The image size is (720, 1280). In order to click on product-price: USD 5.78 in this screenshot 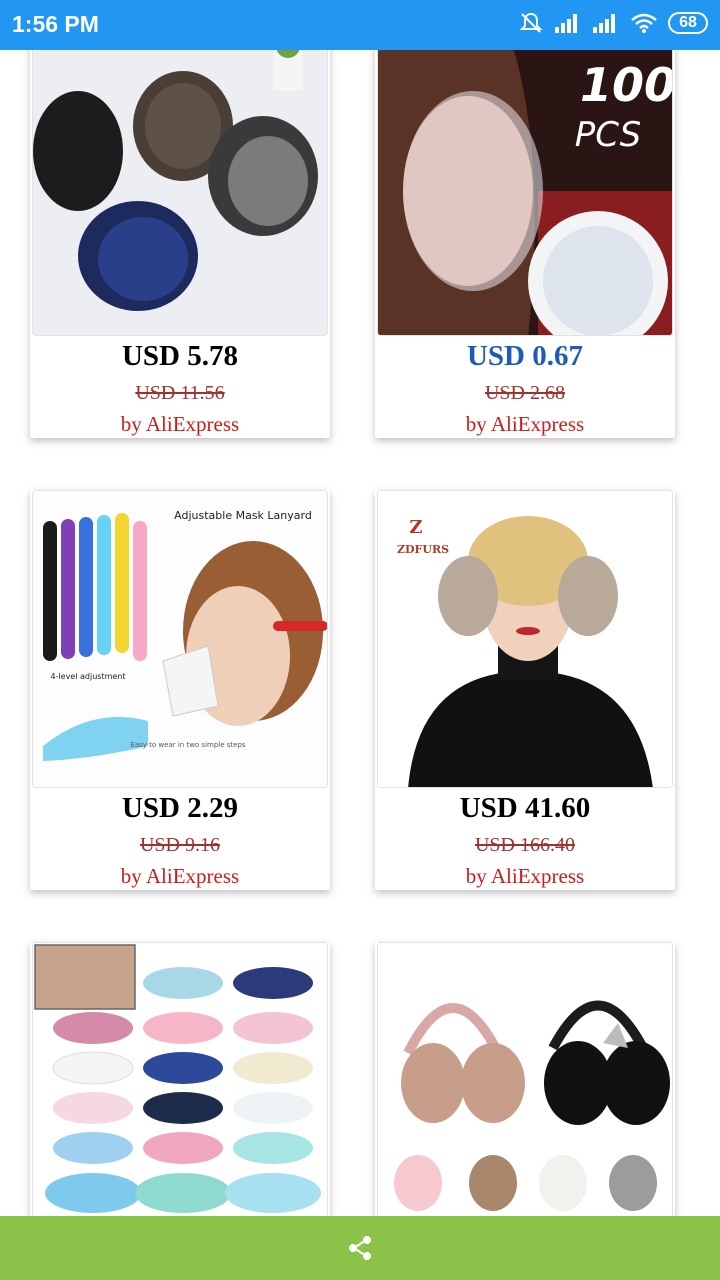, I will do `click(179, 356)`.